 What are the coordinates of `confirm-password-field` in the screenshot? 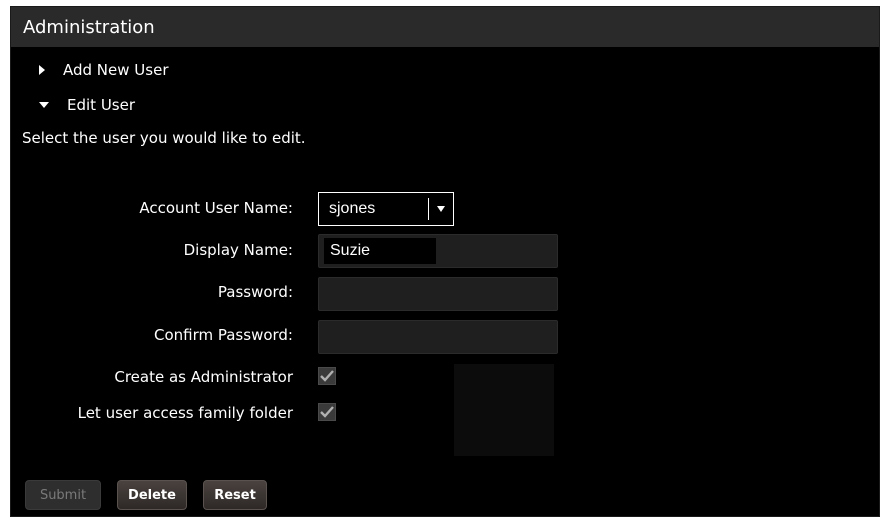 It's located at (438, 337).